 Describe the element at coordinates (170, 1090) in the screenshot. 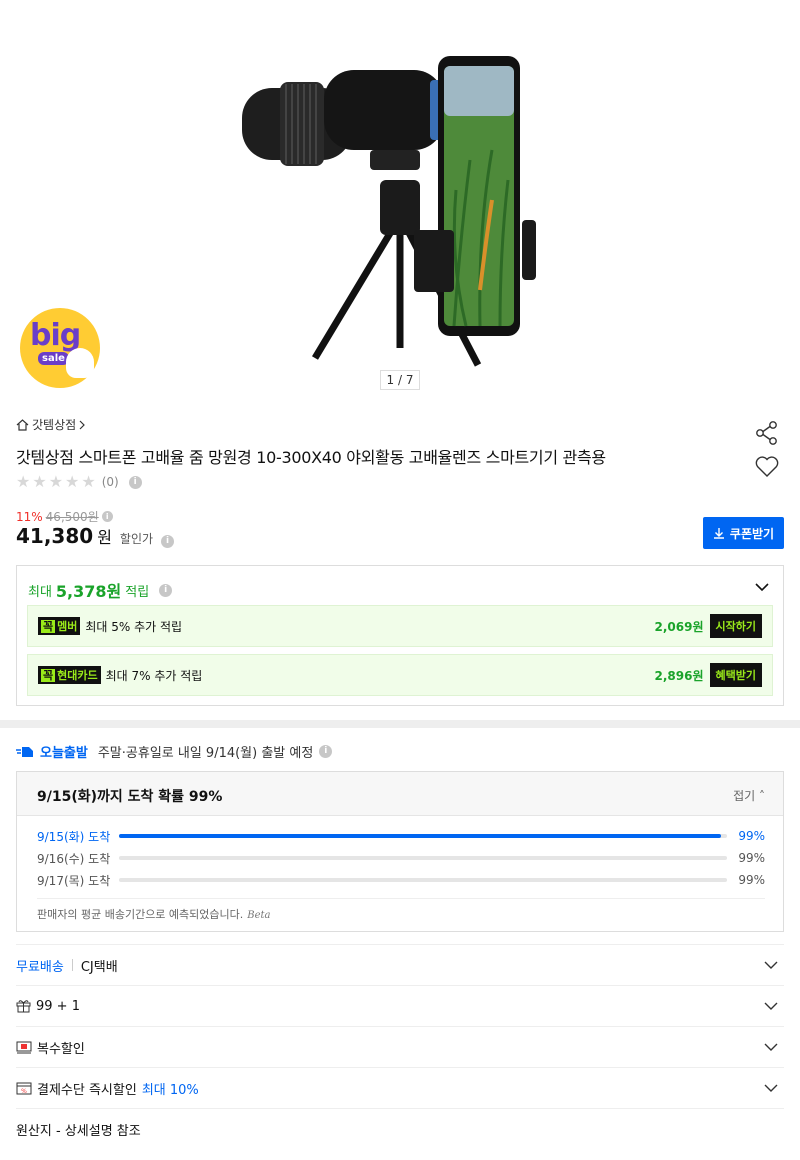

I see `payment-discount-highlight: 최대 10%` at that location.